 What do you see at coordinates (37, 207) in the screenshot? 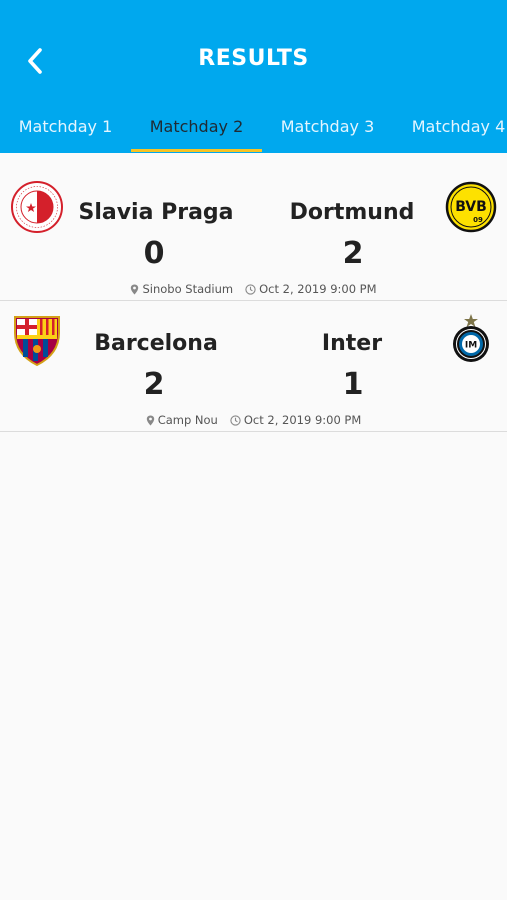
I see `slavia-praha-crest` at bounding box center [37, 207].